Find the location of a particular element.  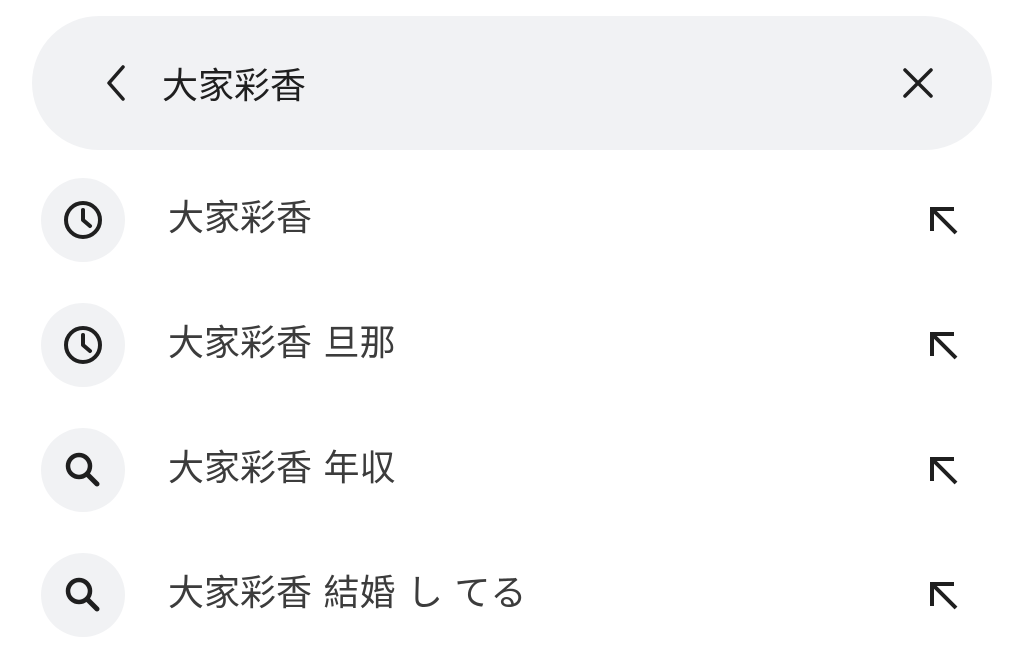

suggestion-text: 大家彩香 年収 is located at coordinates (282, 468).